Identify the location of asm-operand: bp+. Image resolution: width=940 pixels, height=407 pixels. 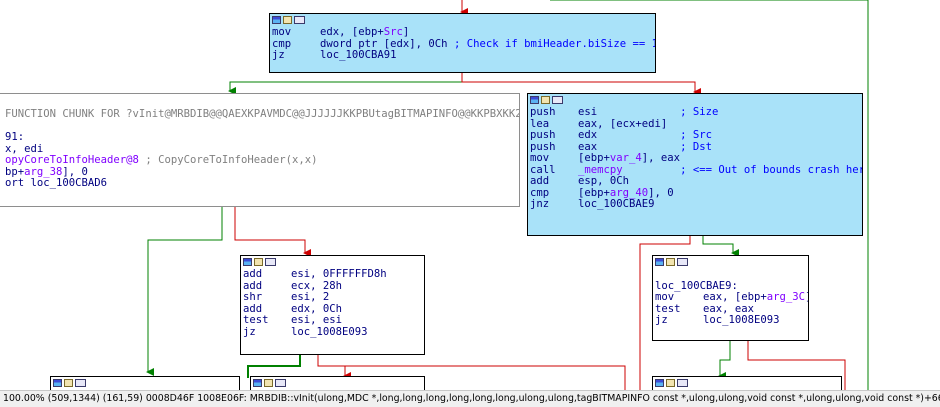
(15, 171).